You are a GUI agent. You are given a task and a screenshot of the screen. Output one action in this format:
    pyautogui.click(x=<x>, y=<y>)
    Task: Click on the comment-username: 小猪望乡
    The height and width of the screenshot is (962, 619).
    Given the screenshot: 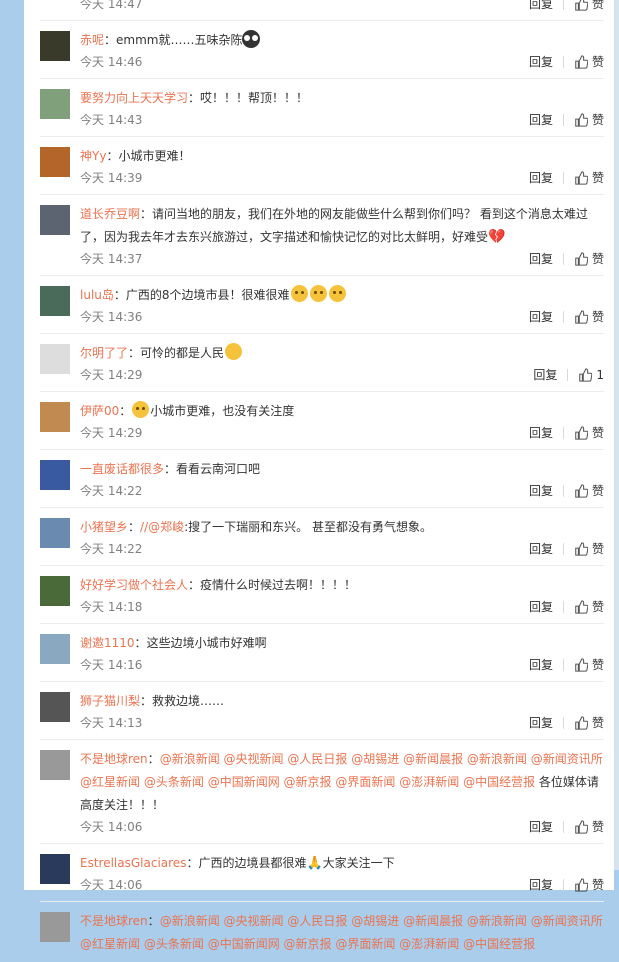 What is the action you would take?
    pyautogui.click(x=104, y=527)
    